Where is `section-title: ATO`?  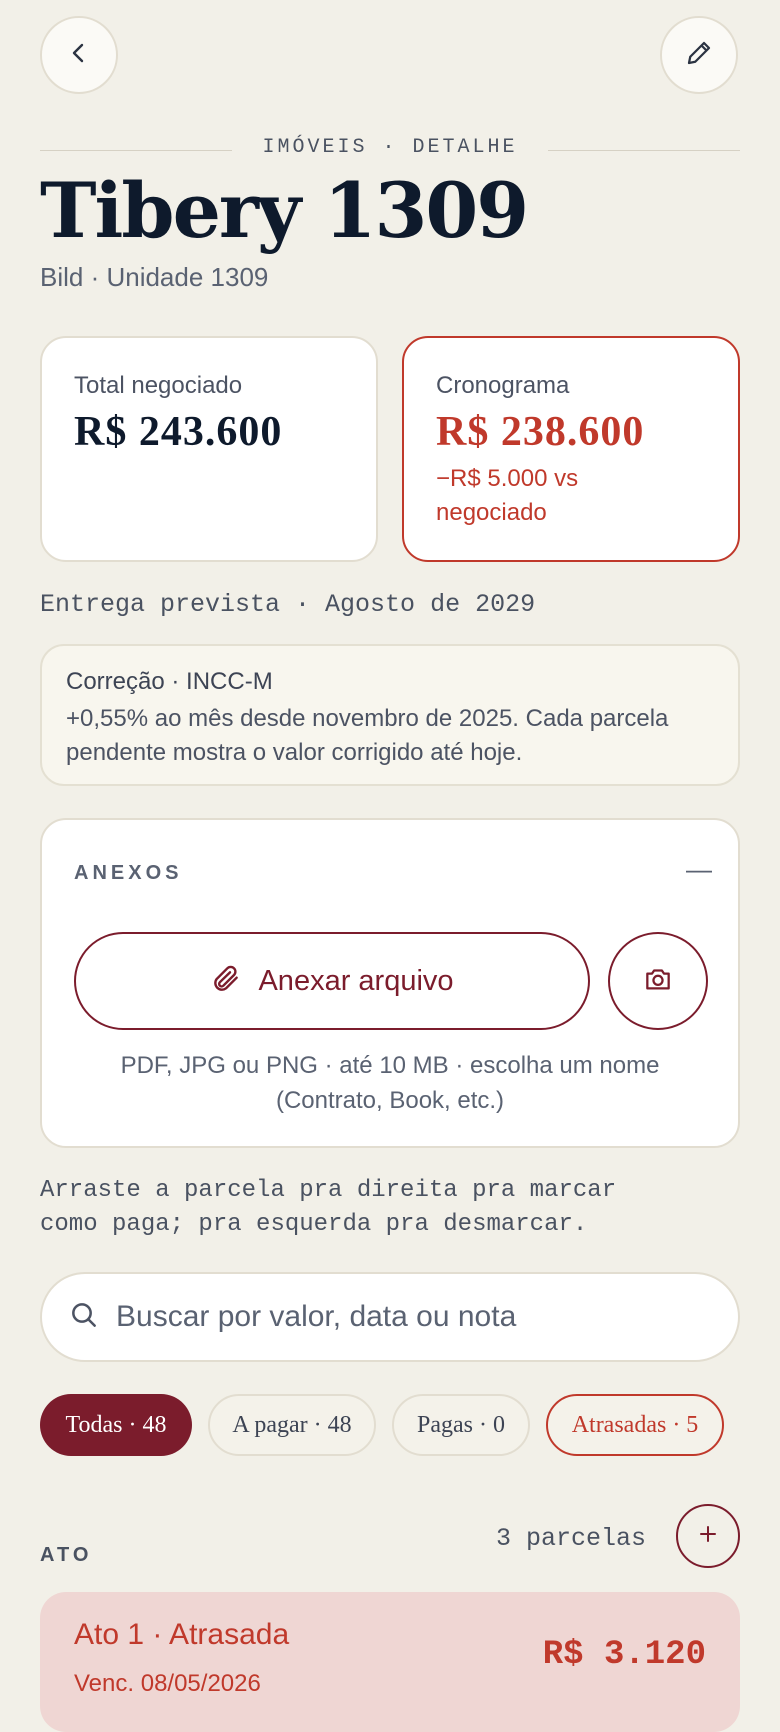
section-title: ATO is located at coordinates (66, 1555).